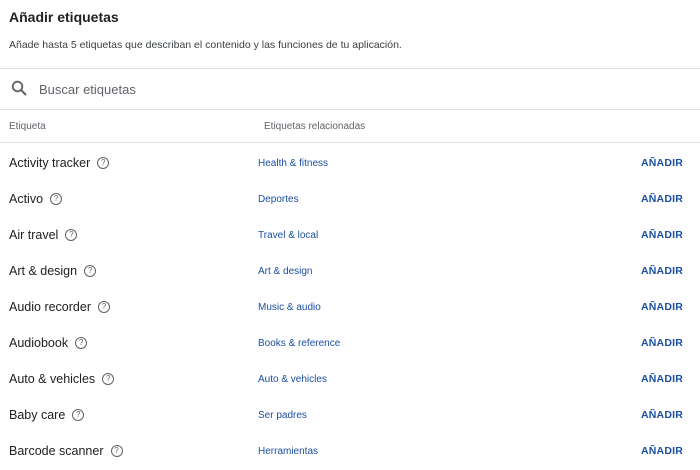 The image size is (700, 470). I want to click on tag-name: Baby care?, so click(47, 415).